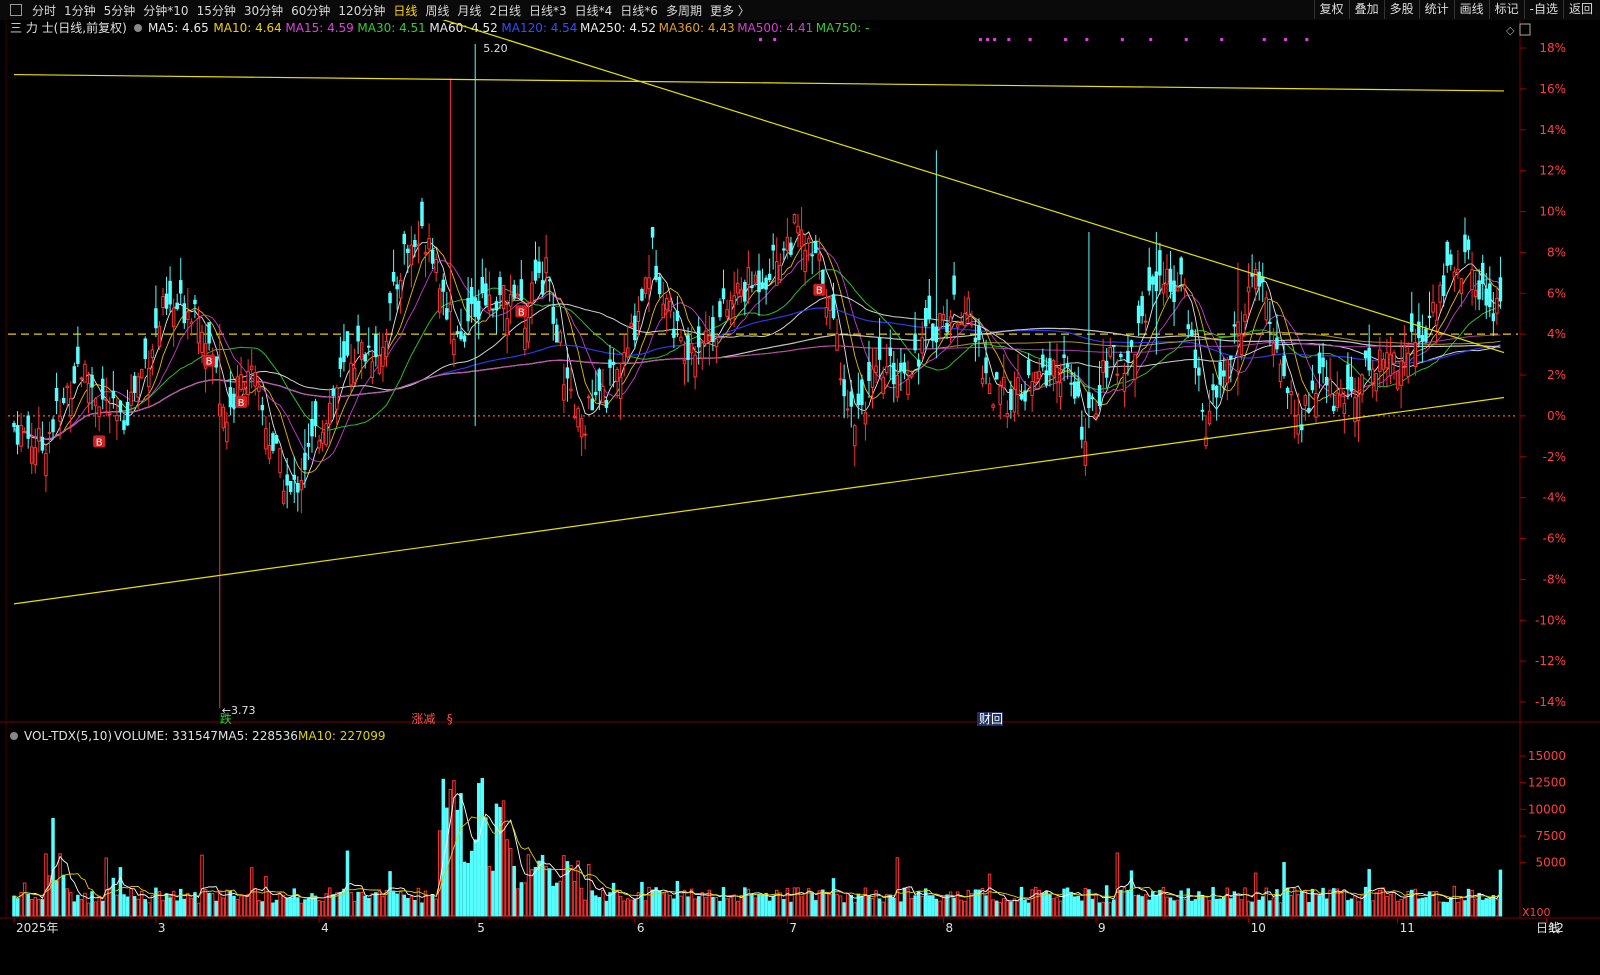  I want to click on period-tab-14: 日线*6, so click(639, 11).